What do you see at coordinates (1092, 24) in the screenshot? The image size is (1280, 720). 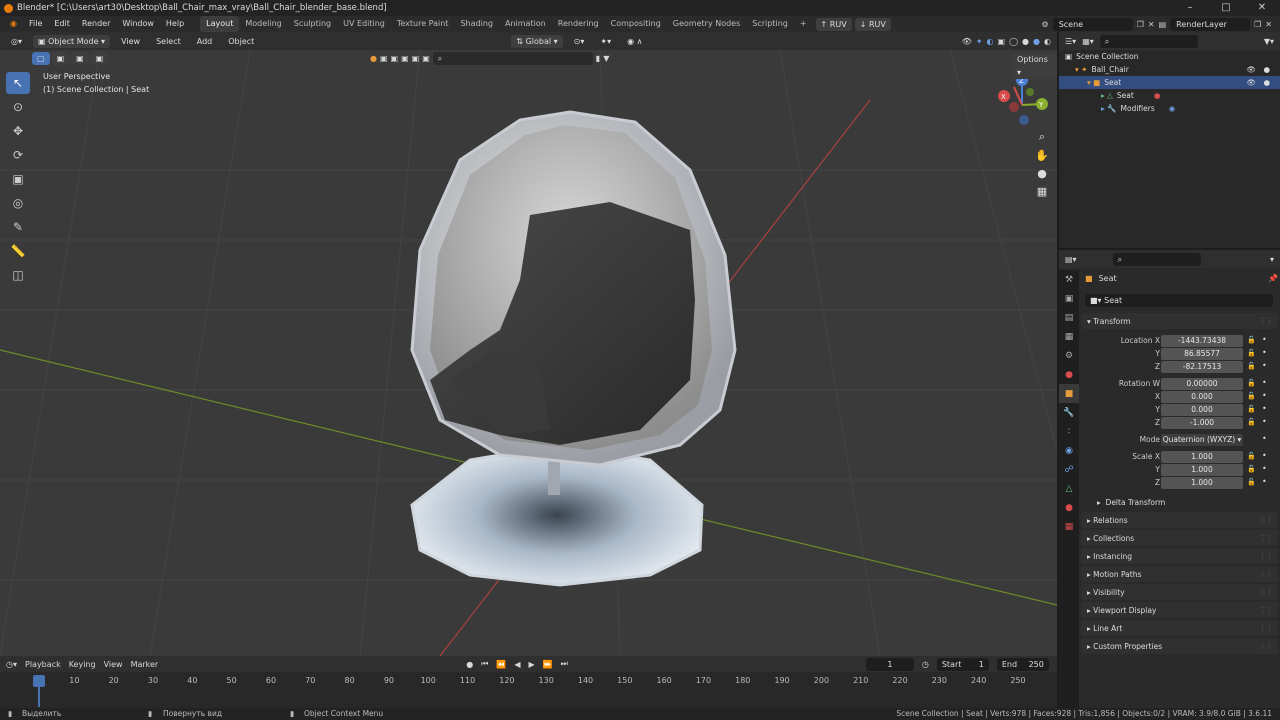 I see `scene-selector: Scene` at bounding box center [1092, 24].